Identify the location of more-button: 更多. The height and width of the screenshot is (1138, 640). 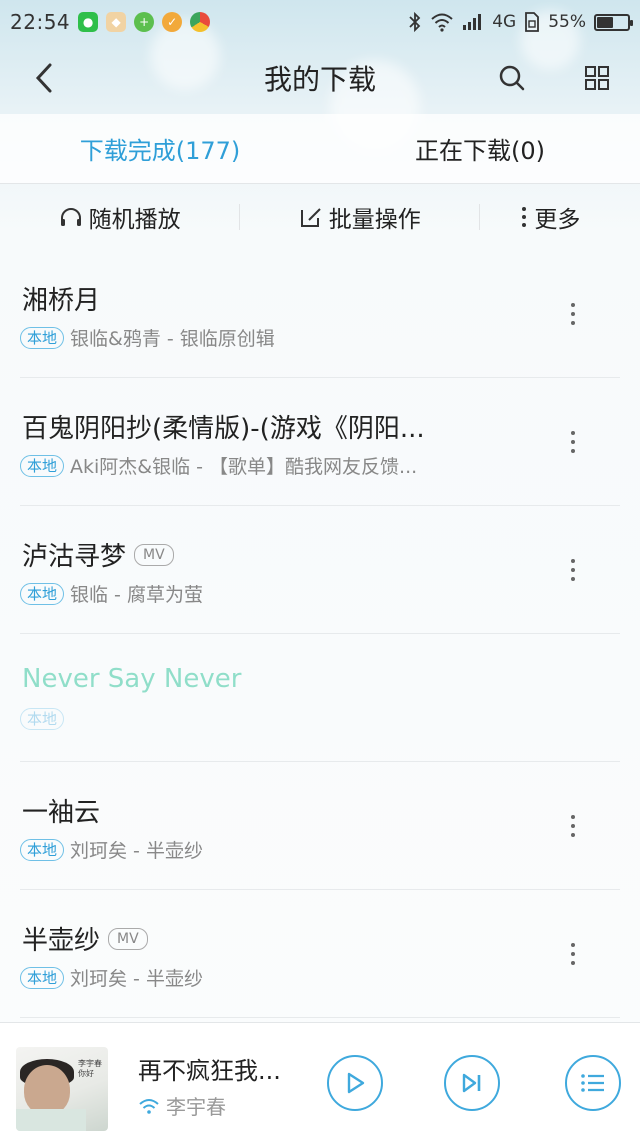
(560, 217).